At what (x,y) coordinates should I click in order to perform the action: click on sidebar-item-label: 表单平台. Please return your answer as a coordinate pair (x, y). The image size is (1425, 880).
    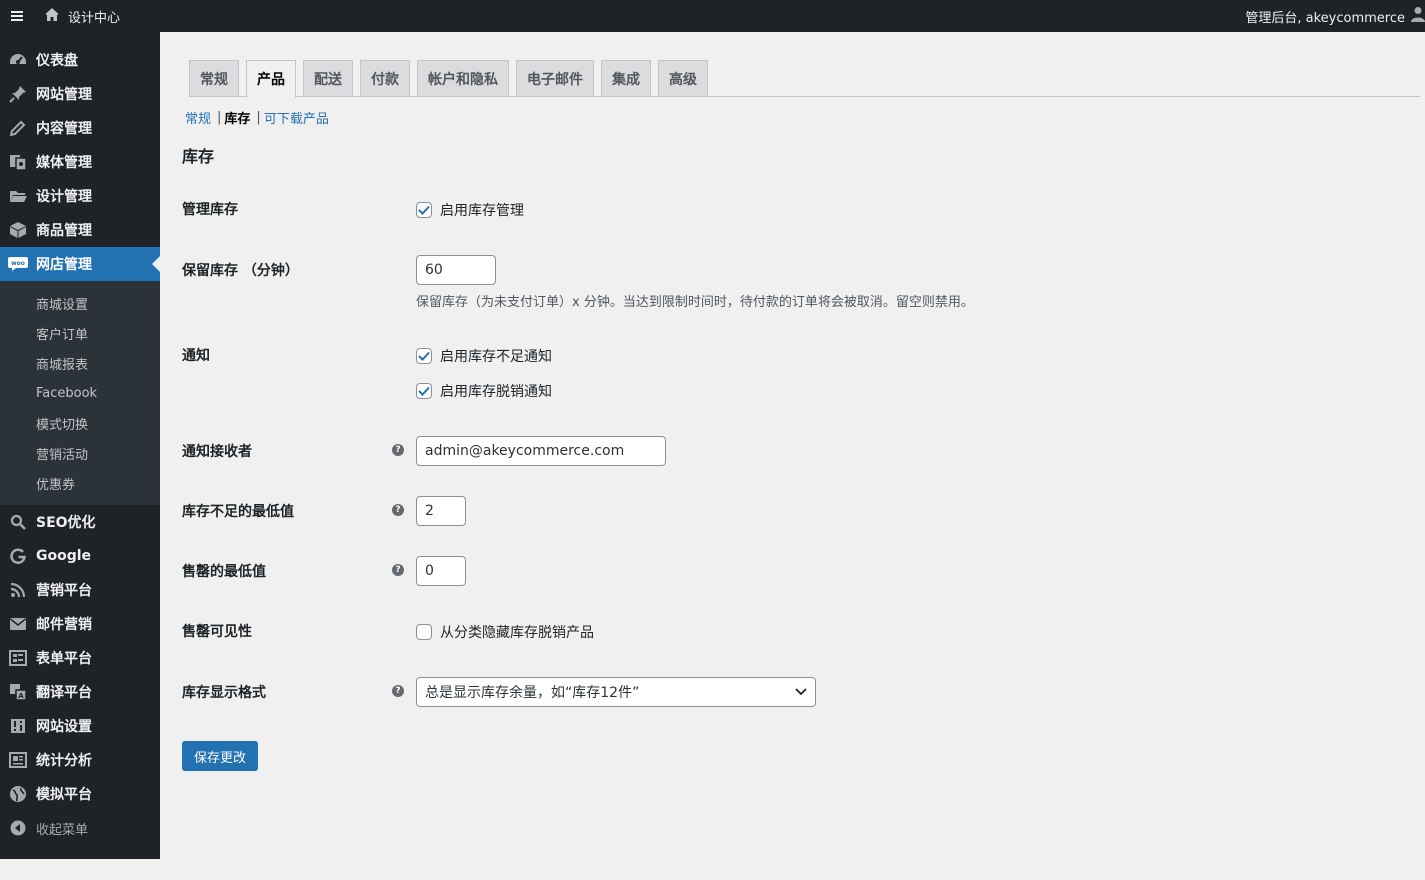
    Looking at the image, I should click on (64, 659).